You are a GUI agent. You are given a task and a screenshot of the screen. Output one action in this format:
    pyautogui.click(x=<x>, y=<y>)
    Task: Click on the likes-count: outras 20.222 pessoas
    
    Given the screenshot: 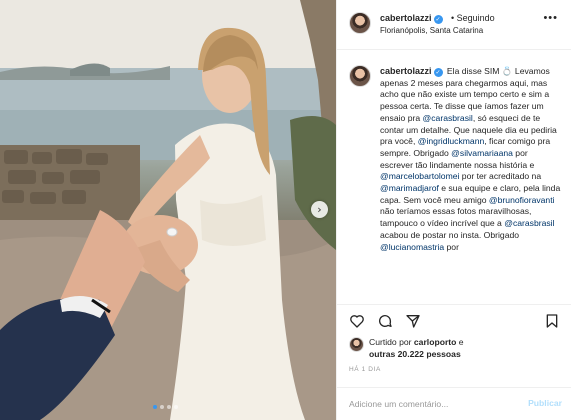 What is the action you would take?
    pyautogui.click(x=415, y=354)
    